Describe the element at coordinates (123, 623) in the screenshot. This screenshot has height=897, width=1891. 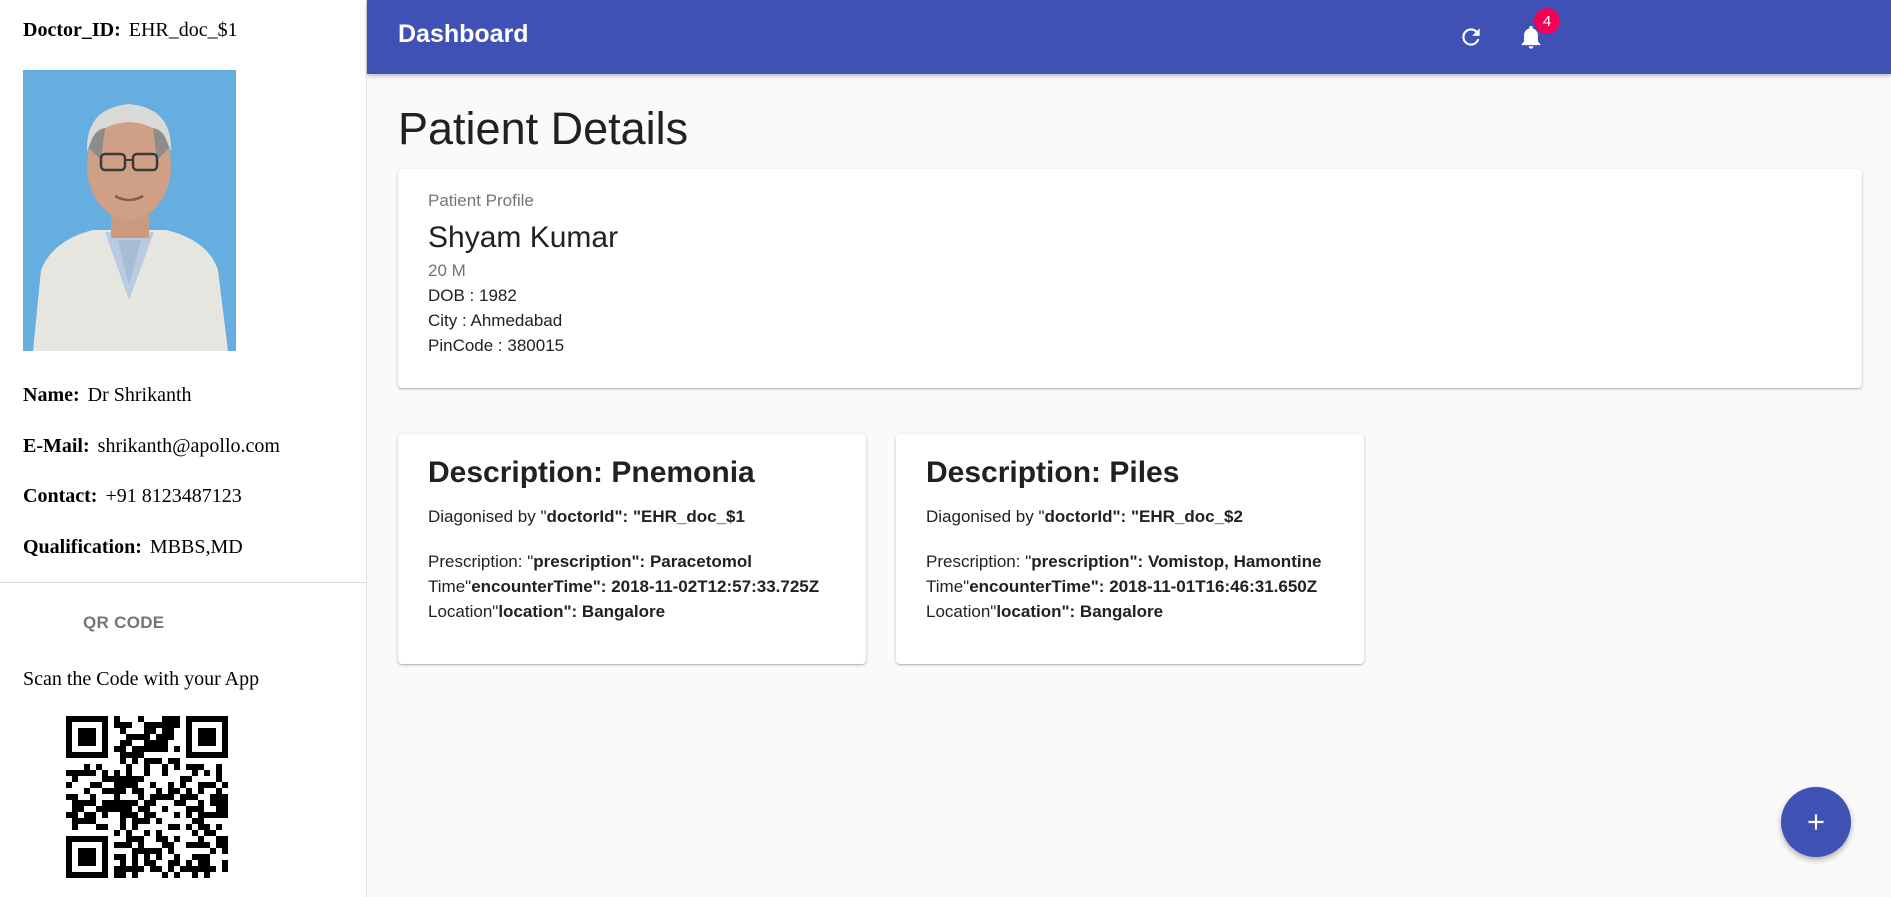
I see `qr-code-tab: QR CODE` at that location.